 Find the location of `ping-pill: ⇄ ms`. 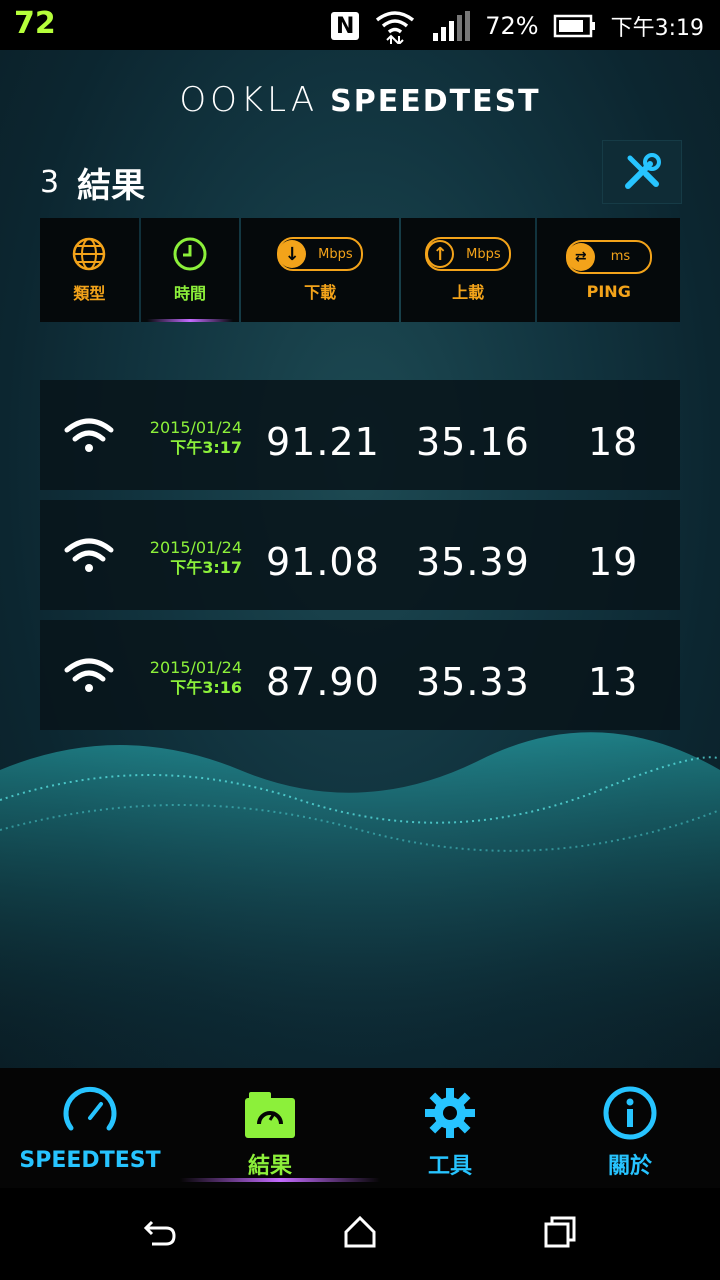

ping-pill: ⇄ ms is located at coordinates (608, 256).